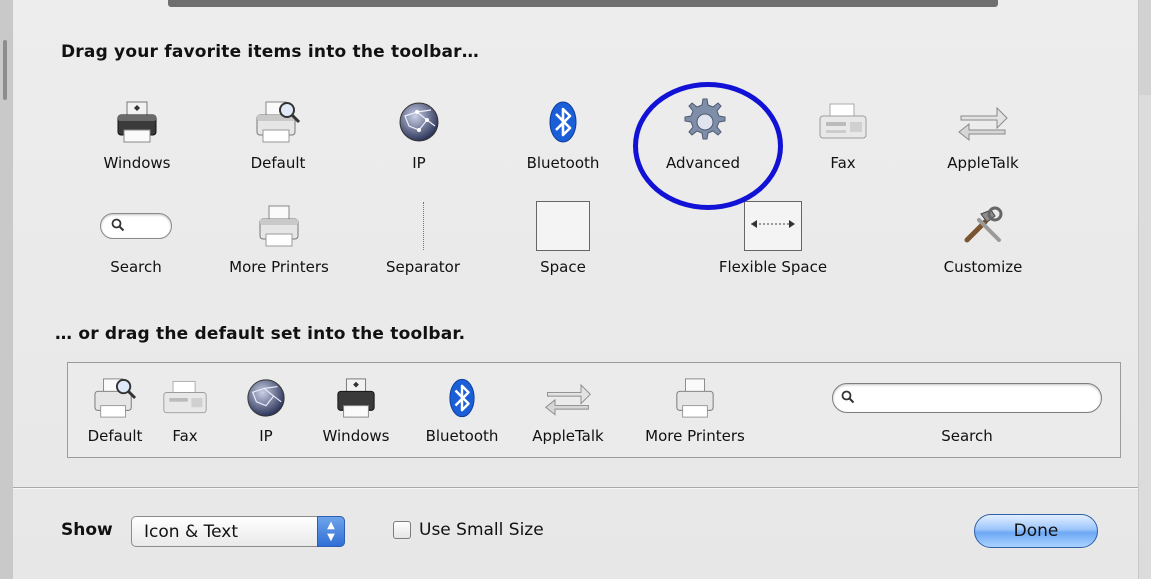 Image resolution: width=1151 pixels, height=579 pixels. I want to click on palette-item-label: Separator, so click(423, 267).